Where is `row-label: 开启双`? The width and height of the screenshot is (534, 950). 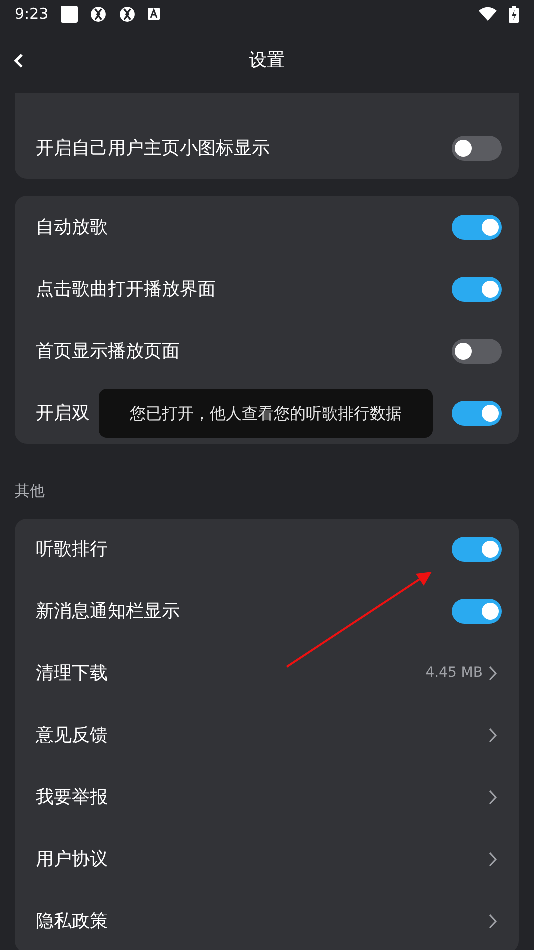
row-label: 开启双 is located at coordinates (63, 414).